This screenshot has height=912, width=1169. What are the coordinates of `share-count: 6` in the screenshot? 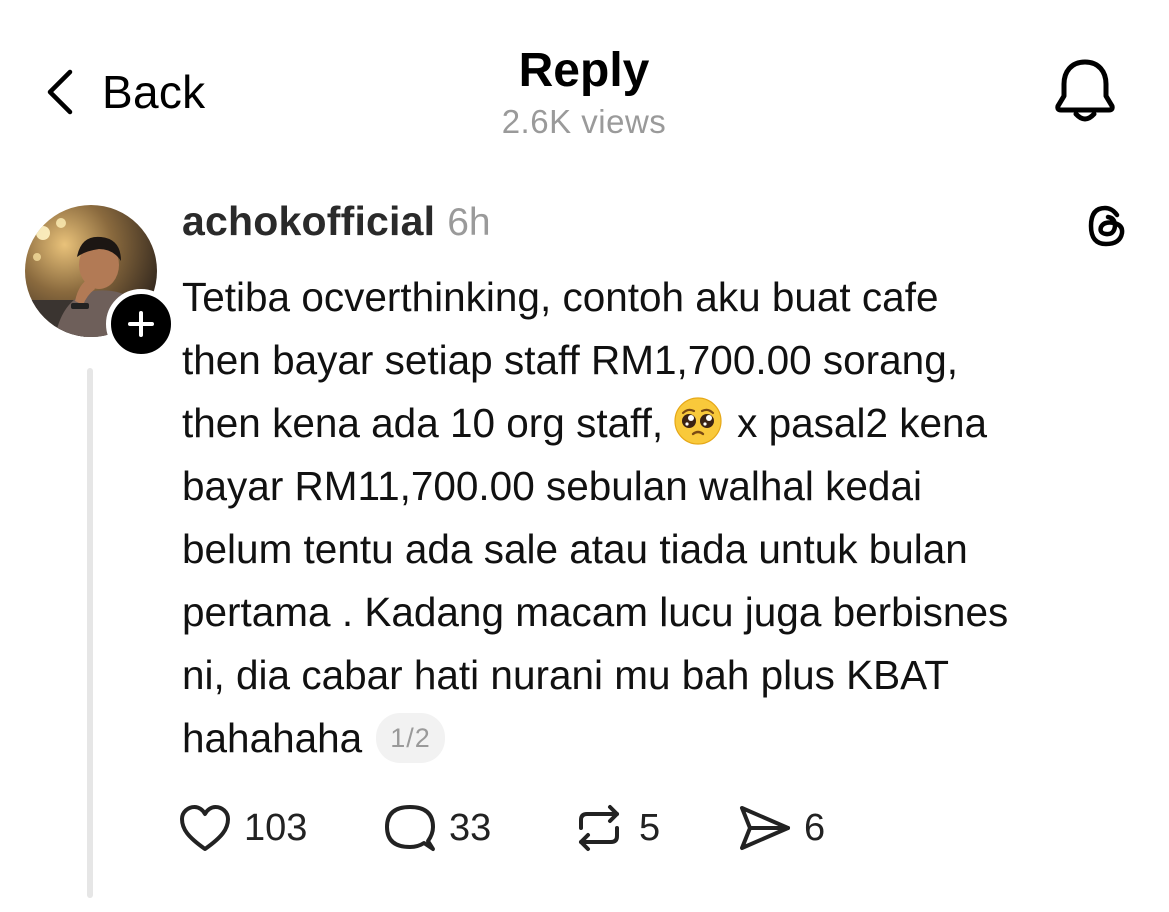 It's located at (815, 827).